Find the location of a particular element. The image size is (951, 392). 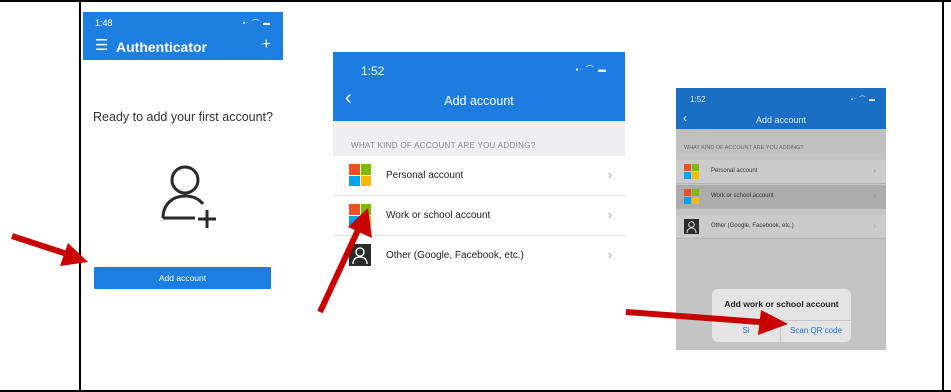

app-title: Authenticator is located at coordinates (161, 47).